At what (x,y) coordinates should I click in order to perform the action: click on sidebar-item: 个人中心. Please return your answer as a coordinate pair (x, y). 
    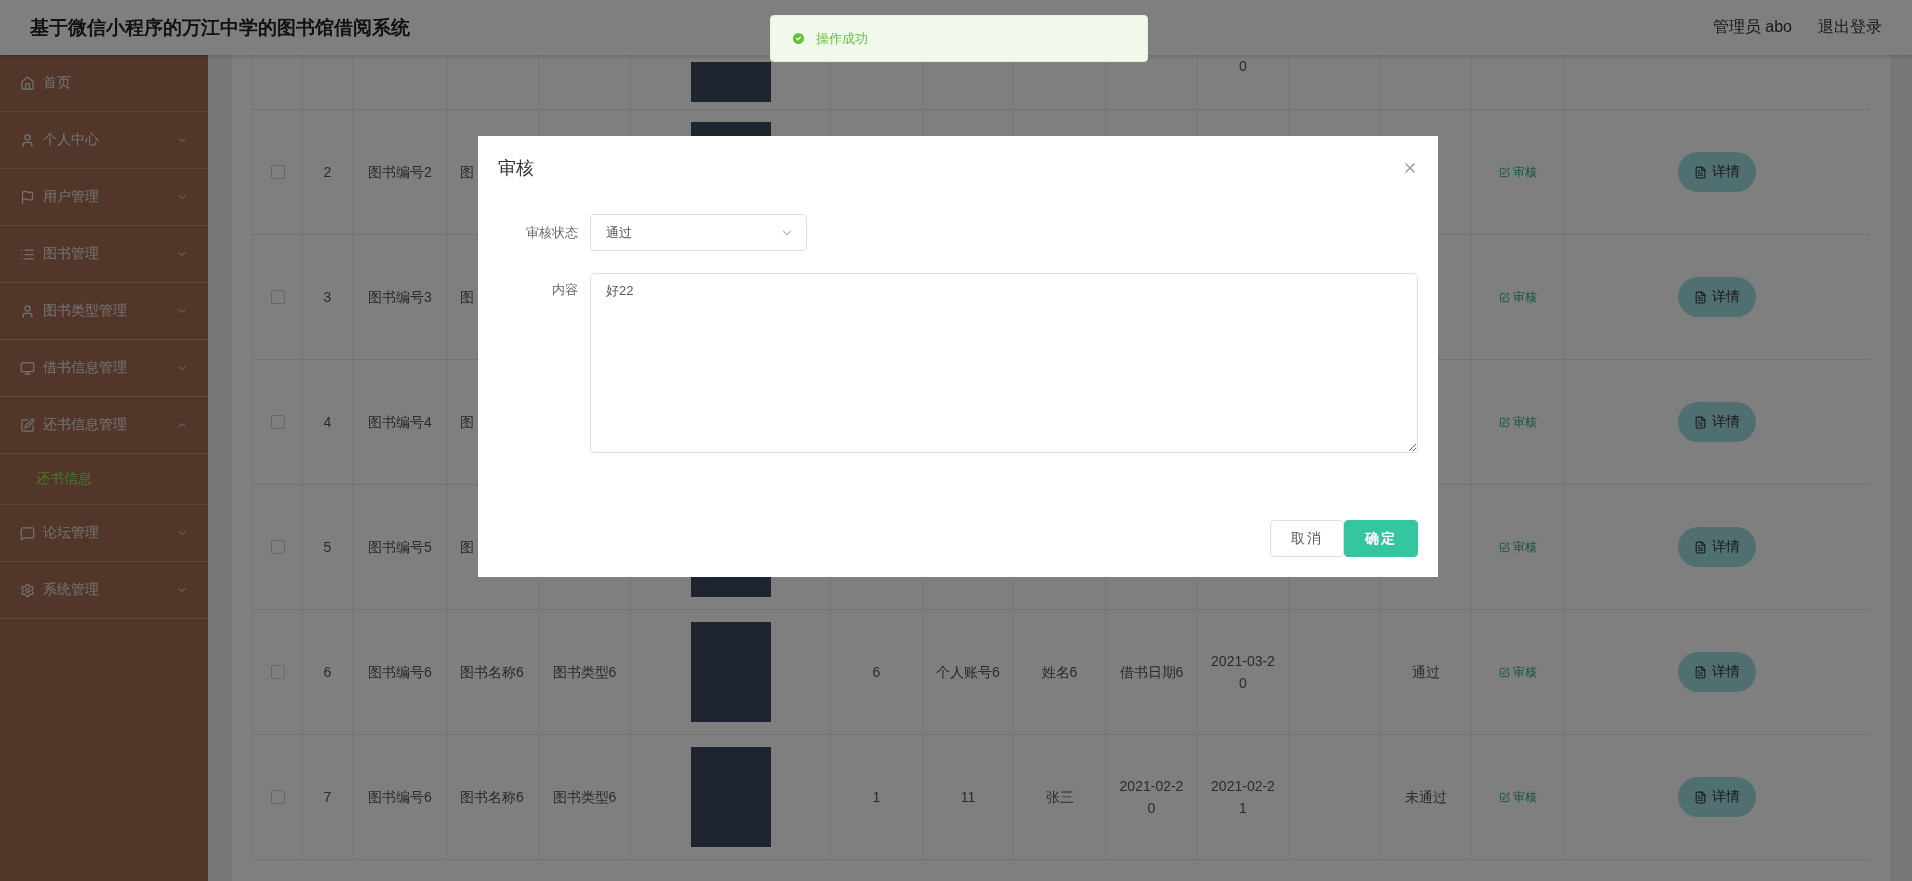
    Looking at the image, I should click on (104, 140).